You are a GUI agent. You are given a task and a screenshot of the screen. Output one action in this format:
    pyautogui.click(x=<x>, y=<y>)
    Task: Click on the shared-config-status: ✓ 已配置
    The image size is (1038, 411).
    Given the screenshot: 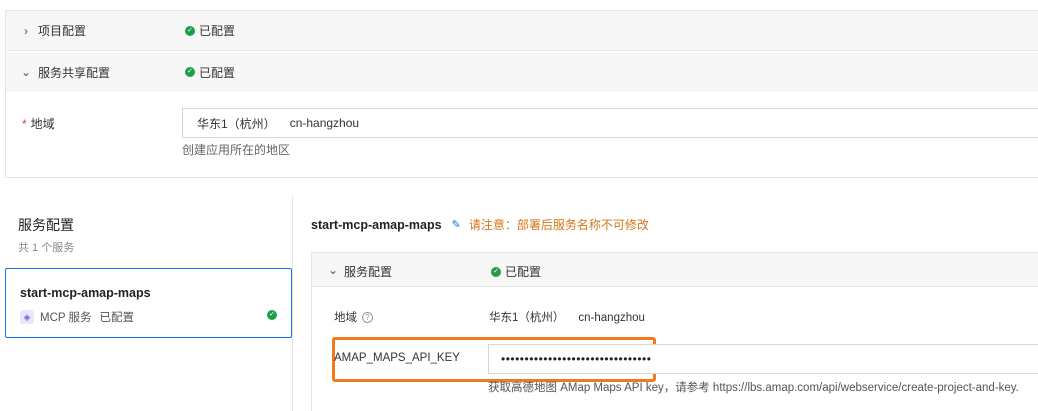 What is the action you would take?
    pyautogui.click(x=210, y=72)
    